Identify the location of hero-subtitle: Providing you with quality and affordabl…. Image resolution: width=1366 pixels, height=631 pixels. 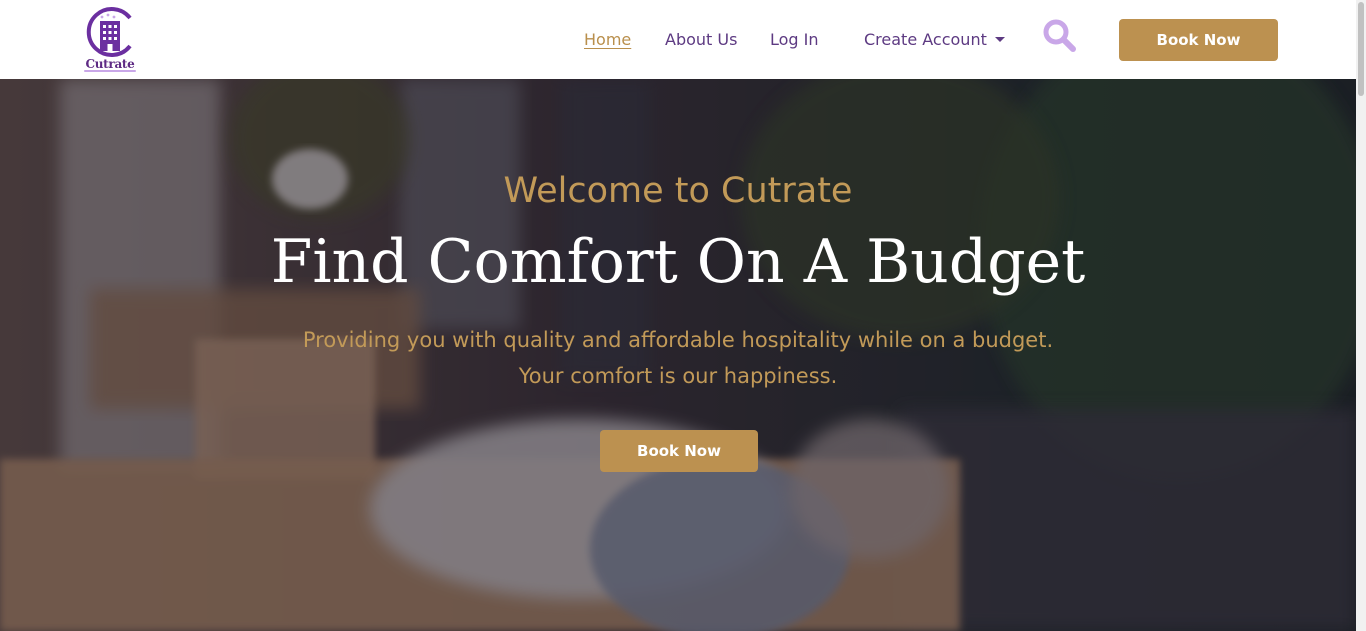
(678, 358).